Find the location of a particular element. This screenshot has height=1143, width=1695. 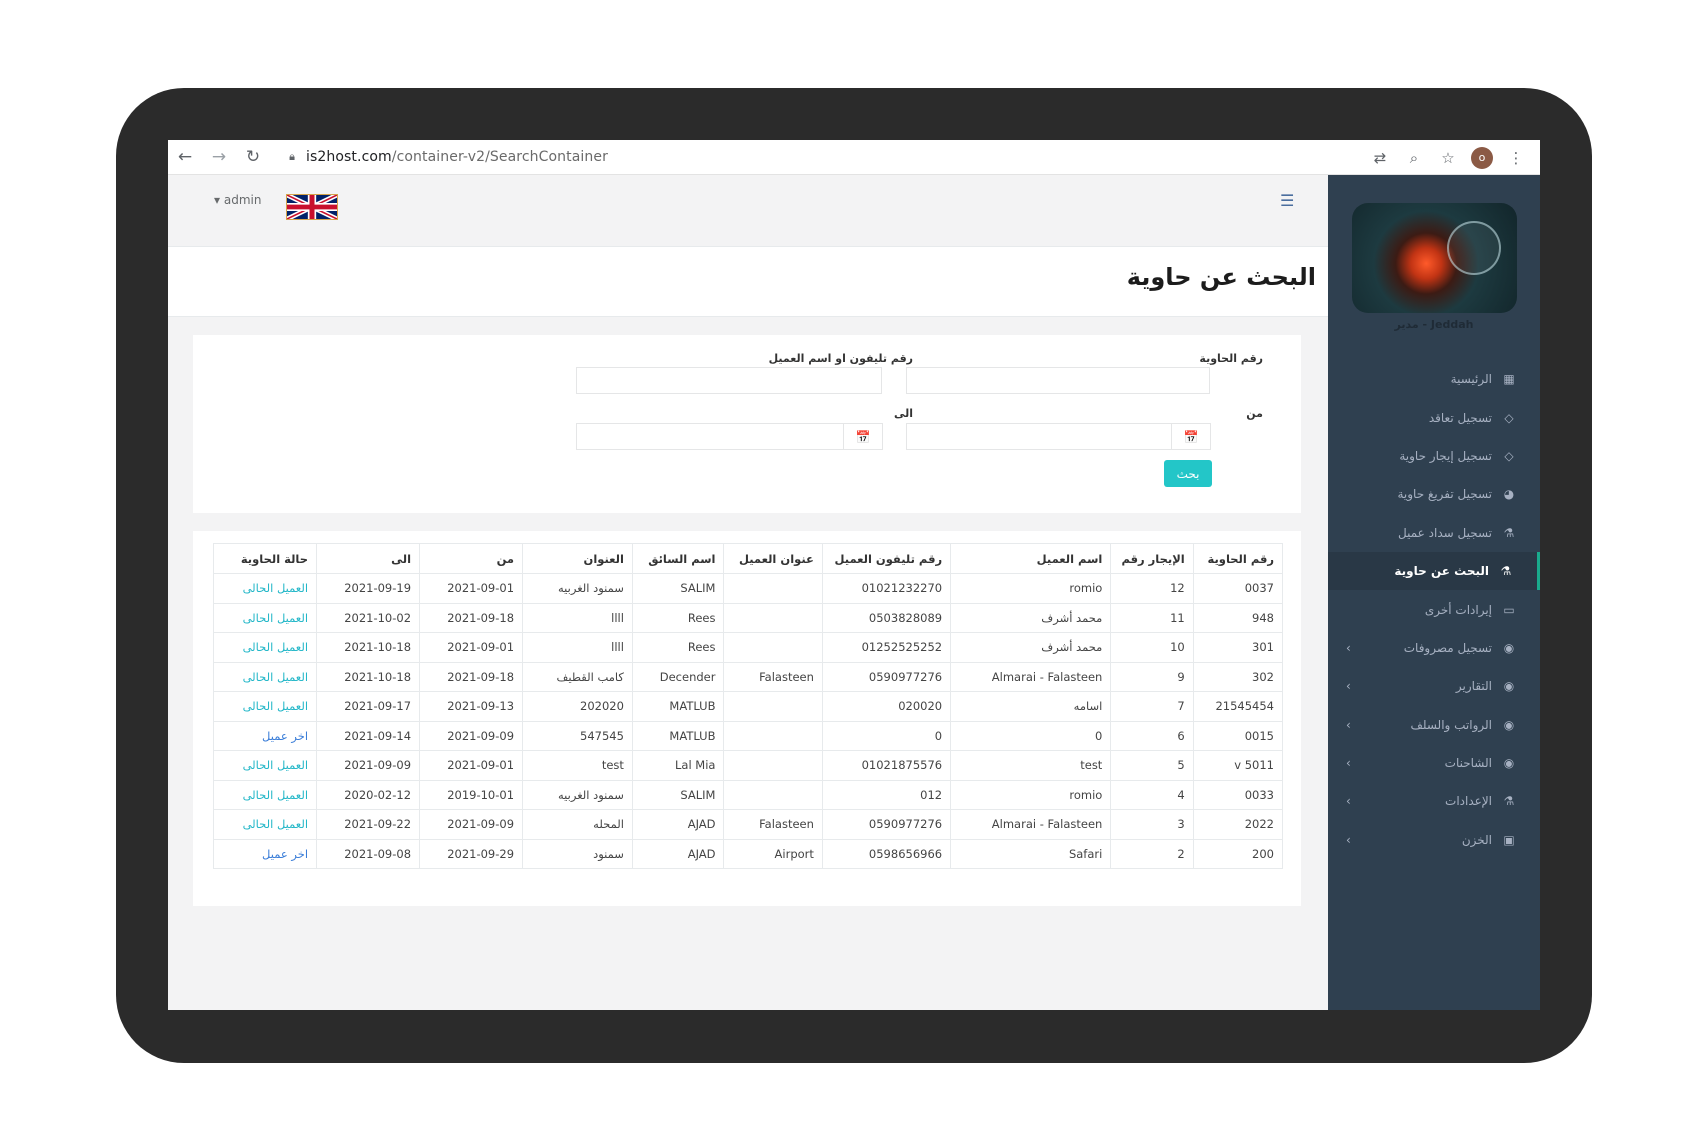

diamond-icon: ◇ is located at coordinates (1509, 417).